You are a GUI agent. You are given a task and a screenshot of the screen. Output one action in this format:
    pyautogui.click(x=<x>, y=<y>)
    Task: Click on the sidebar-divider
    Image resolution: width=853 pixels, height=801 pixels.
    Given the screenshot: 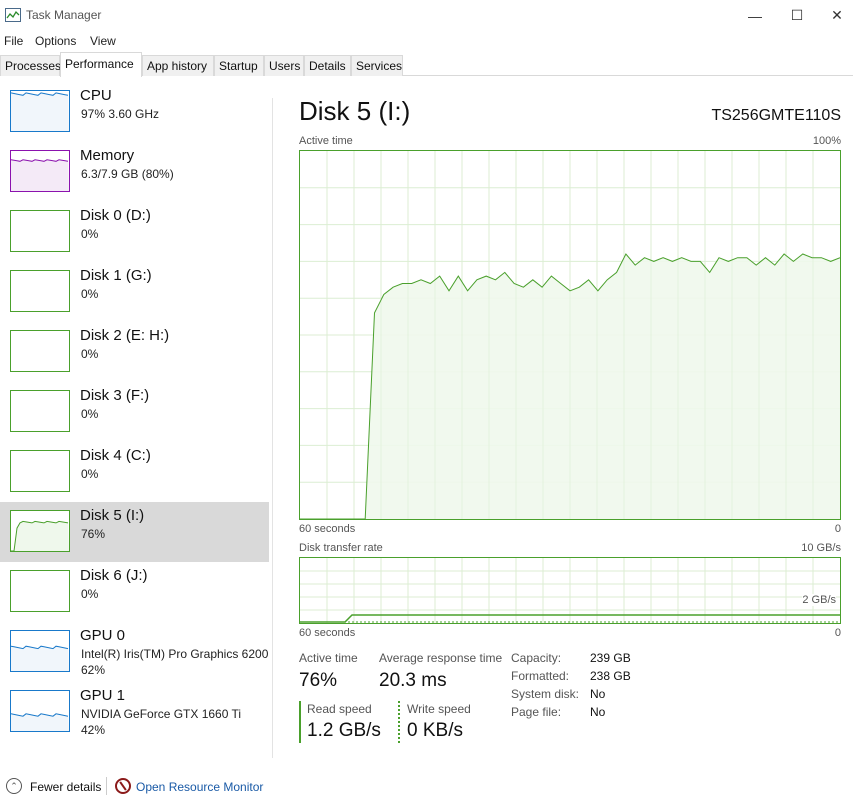 What is the action you would take?
    pyautogui.click(x=272, y=428)
    